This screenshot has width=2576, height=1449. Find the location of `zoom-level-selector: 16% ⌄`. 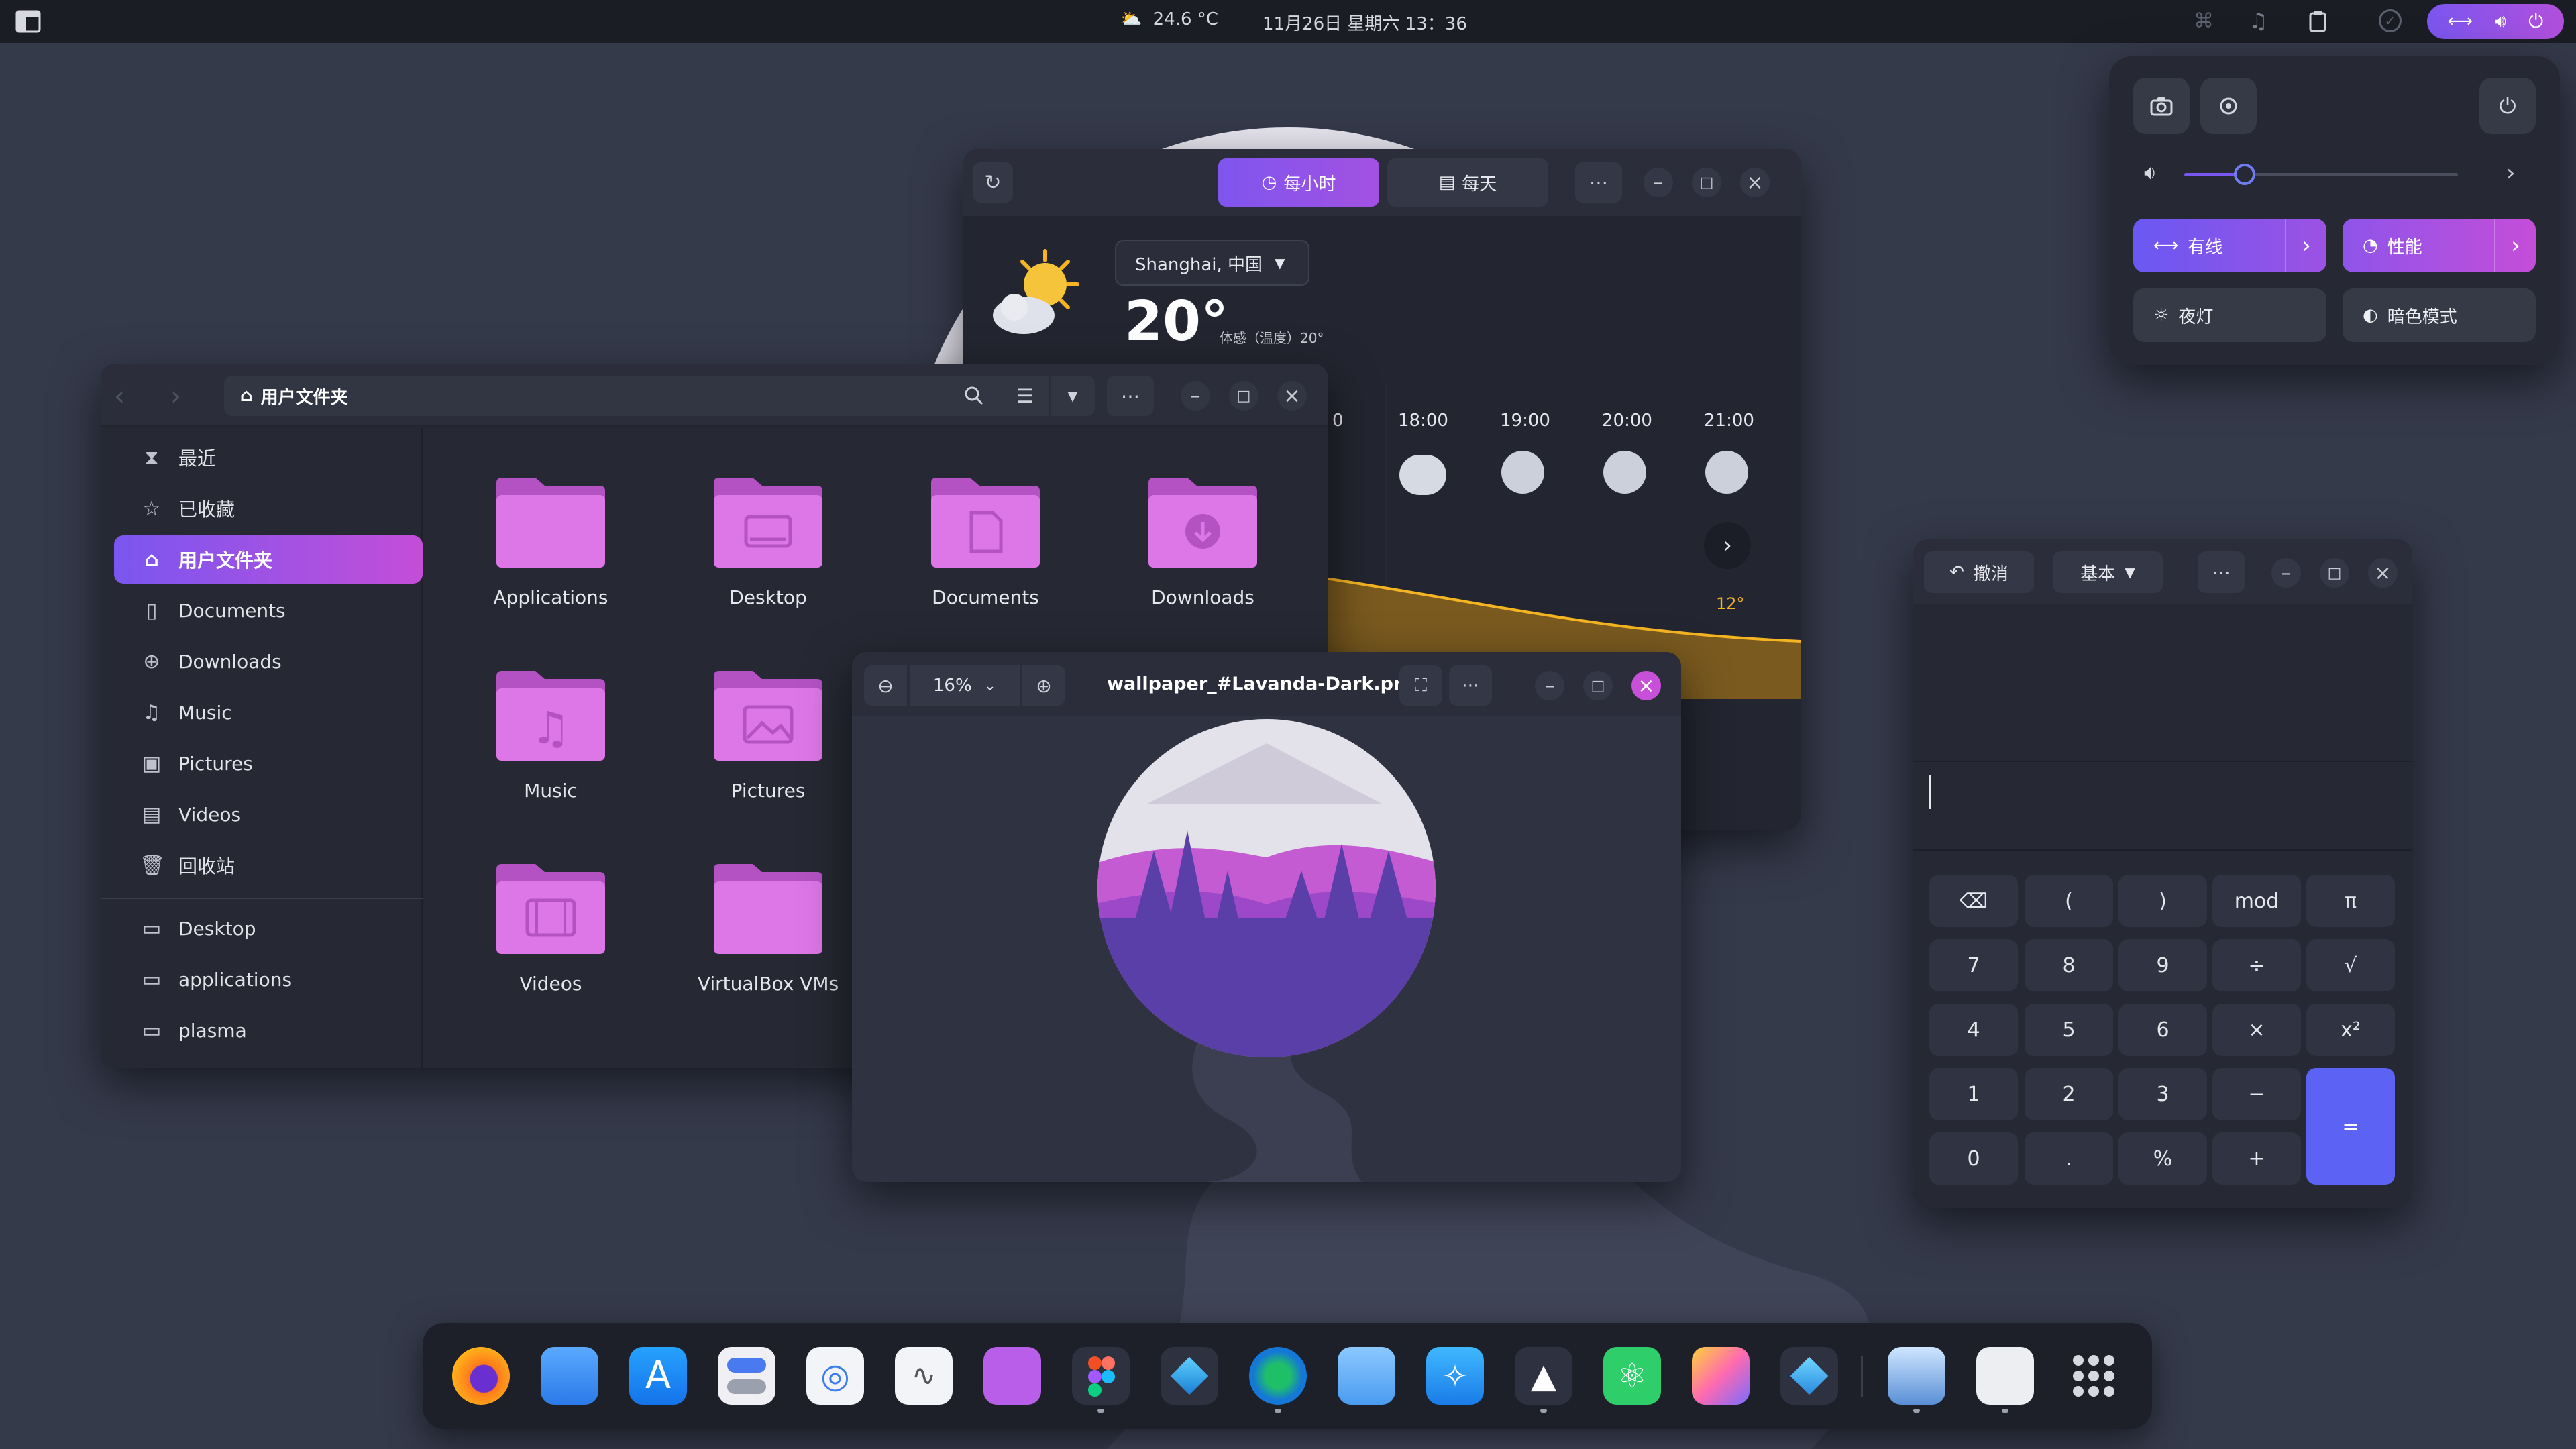

zoom-level-selector: 16% ⌄ is located at coordinates (965, 685).